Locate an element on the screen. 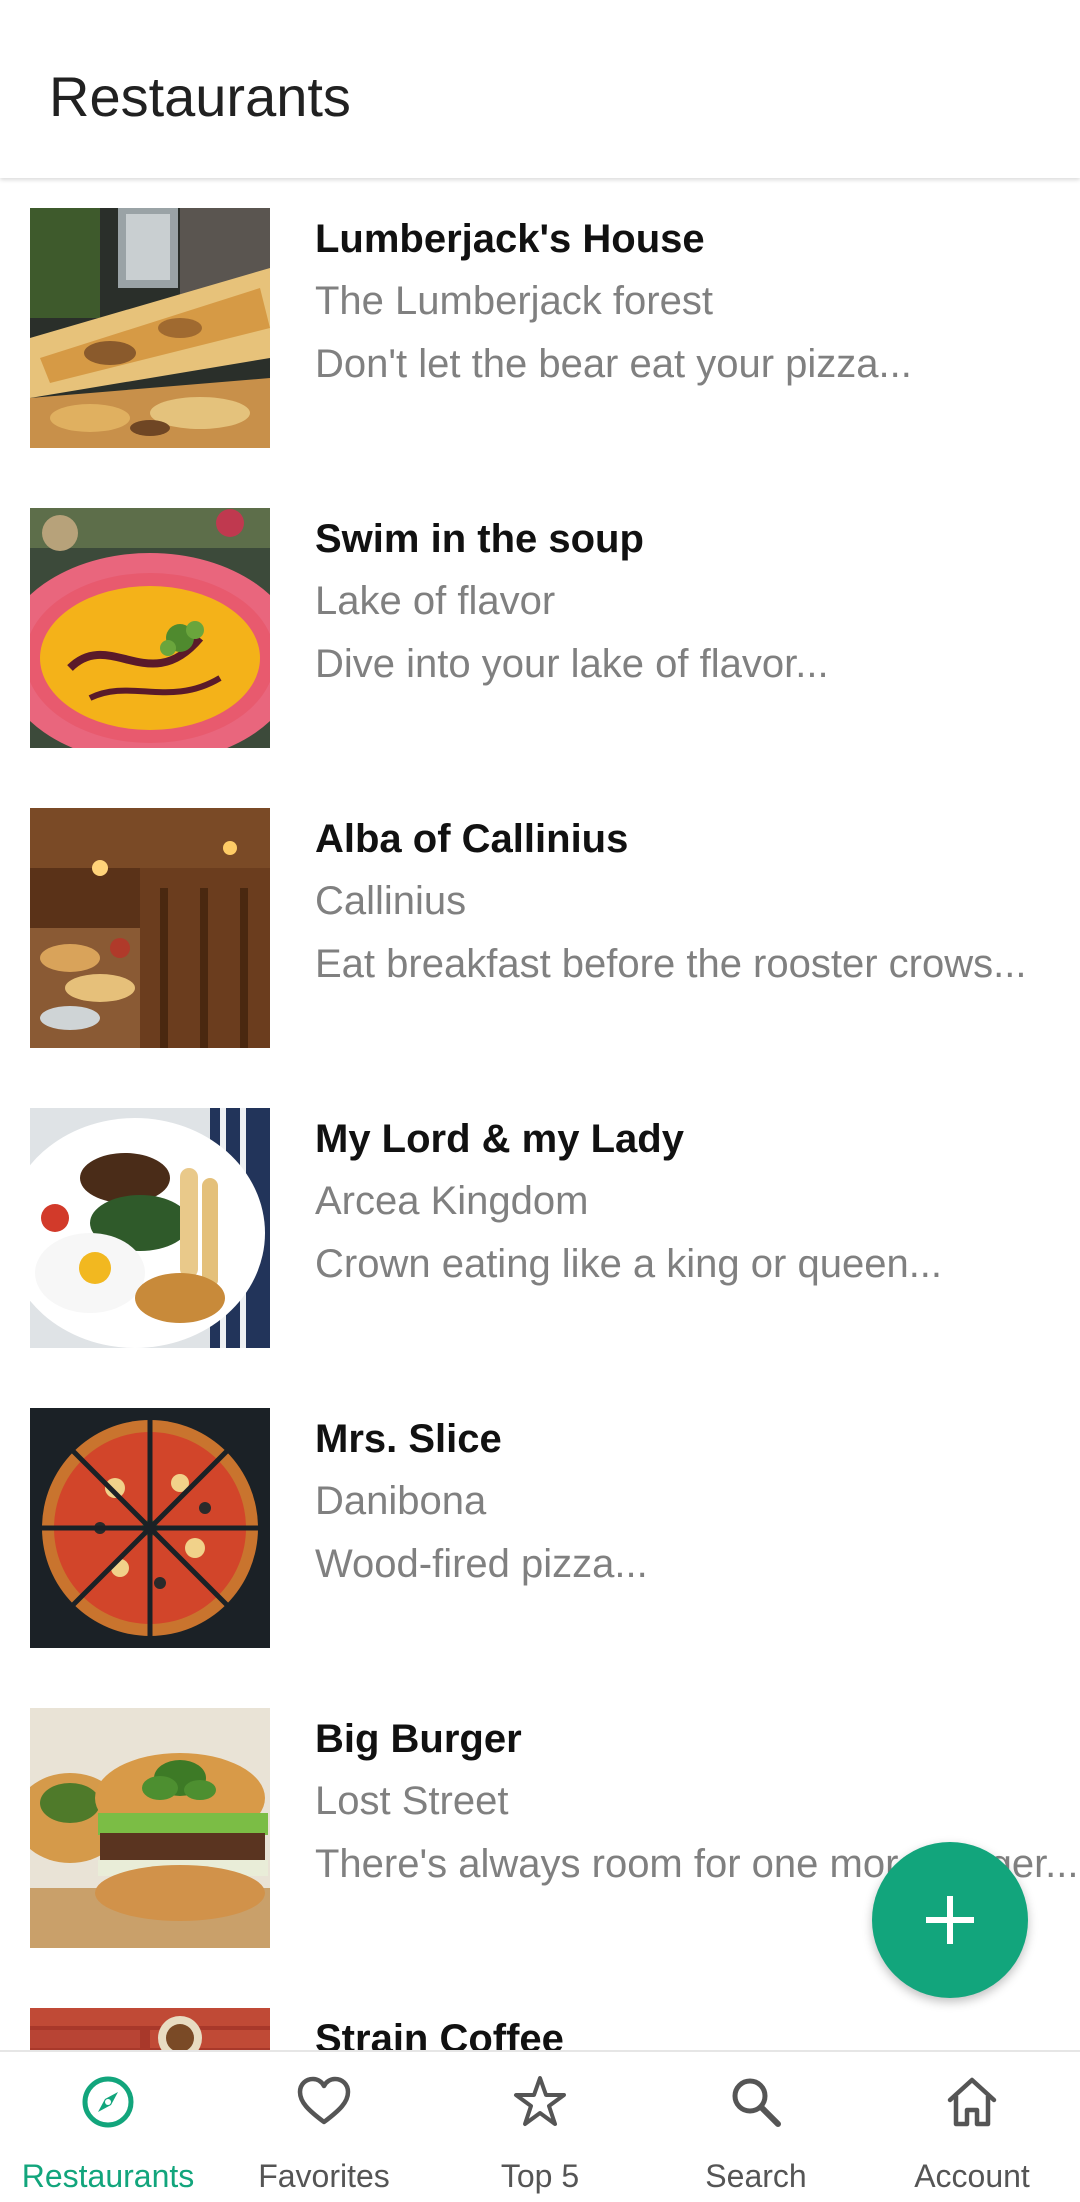 The width and height of the screenshot is (1080, 2202). nav-label: Account is located at coordinates (972, 2176).